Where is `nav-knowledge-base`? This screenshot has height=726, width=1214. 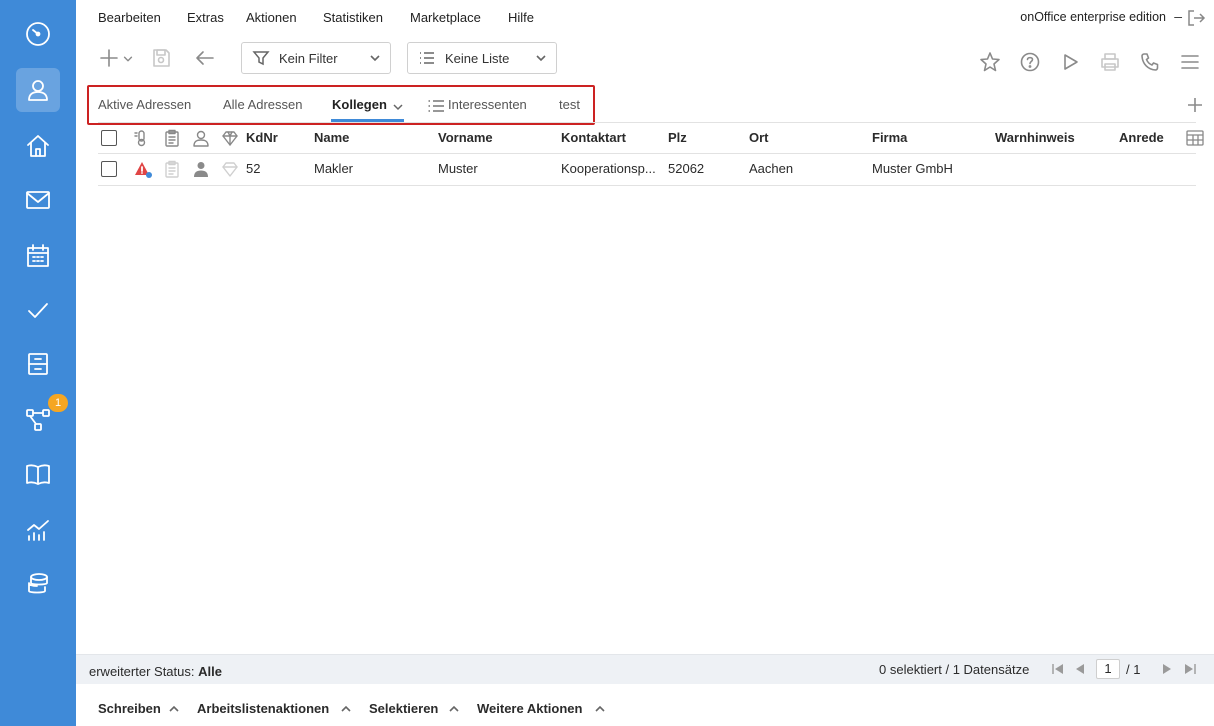 nav-knowledge-base is located at coordinates (38, 474).